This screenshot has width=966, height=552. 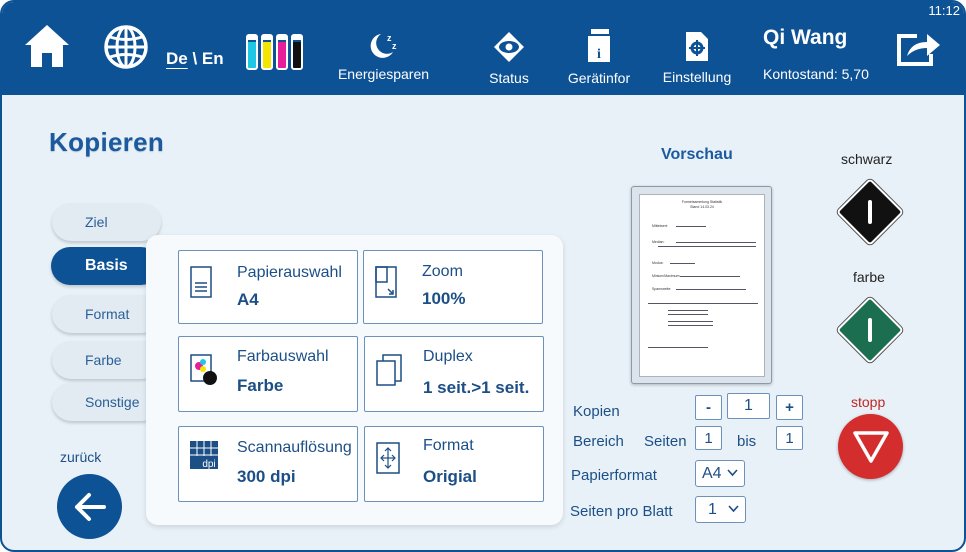 I want to click on back-label: zurück, so click(x=81, y=457).